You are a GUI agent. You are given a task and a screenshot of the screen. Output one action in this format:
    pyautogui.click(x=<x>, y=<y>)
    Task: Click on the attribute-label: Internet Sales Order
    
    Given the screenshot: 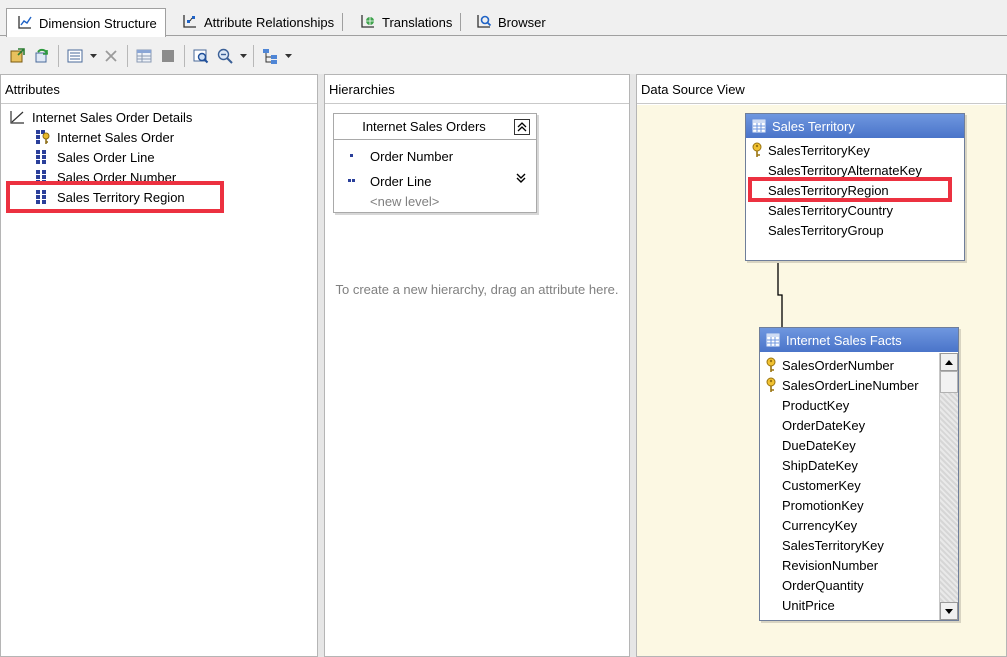 What is the action you would take?
    pyautogui.click(x=116, y=137)
    